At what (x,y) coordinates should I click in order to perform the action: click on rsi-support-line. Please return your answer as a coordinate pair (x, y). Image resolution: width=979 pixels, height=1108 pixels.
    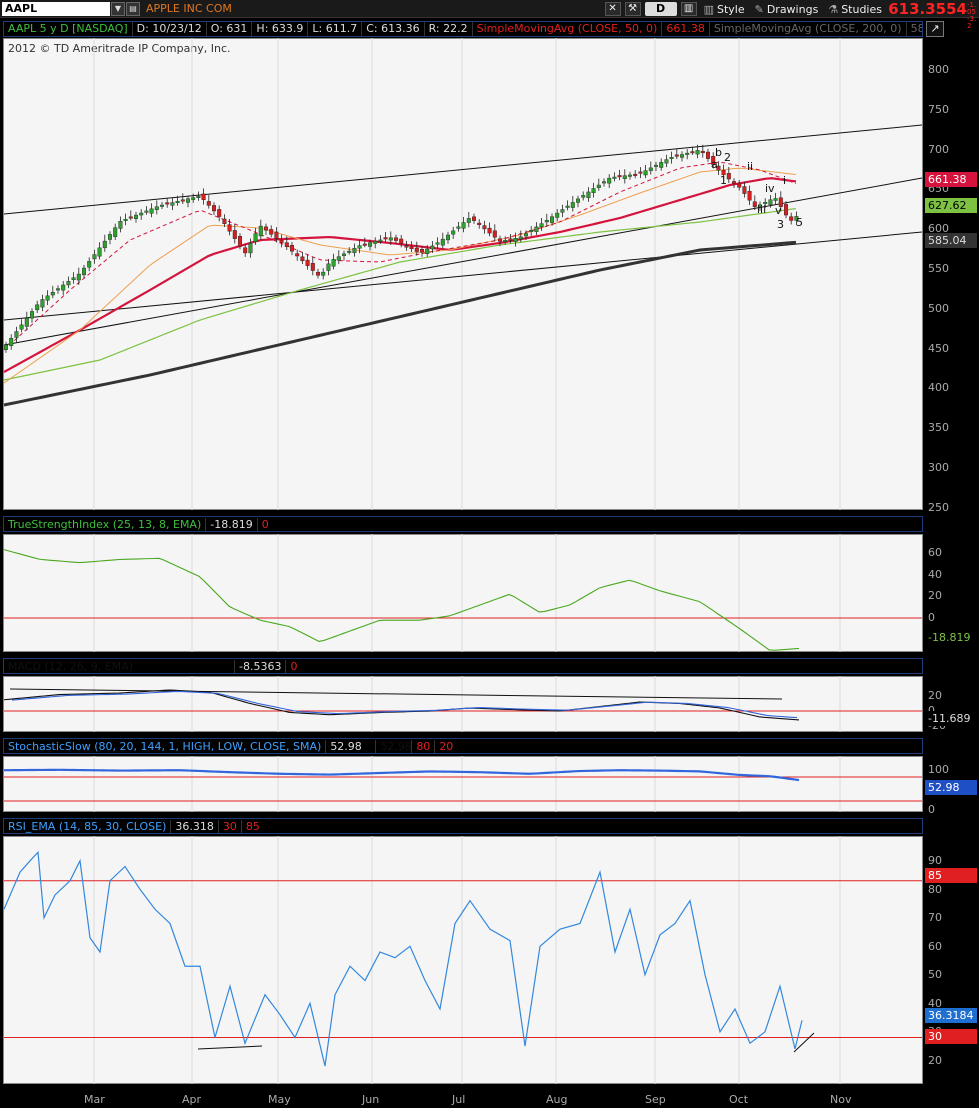
    Looking at the image, I should click on (230, 1047).